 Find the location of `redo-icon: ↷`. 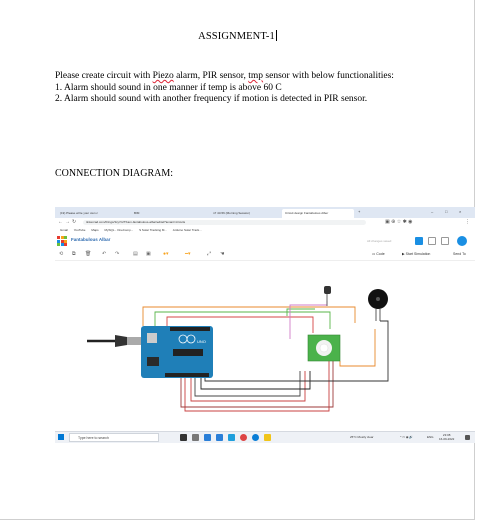

redo-icon: ↷ is located at coordinates (117, 254).